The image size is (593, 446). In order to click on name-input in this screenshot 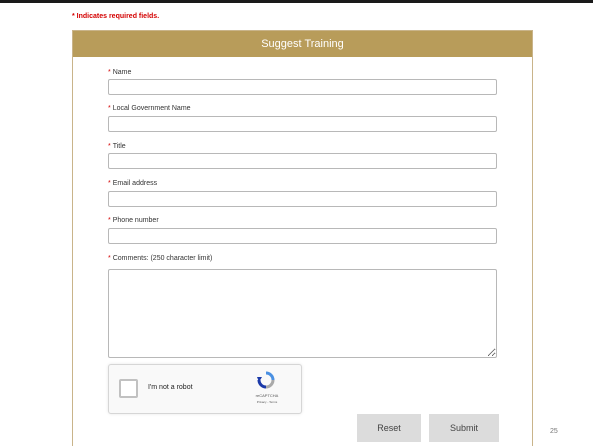, I will do `click(302, 87)`.